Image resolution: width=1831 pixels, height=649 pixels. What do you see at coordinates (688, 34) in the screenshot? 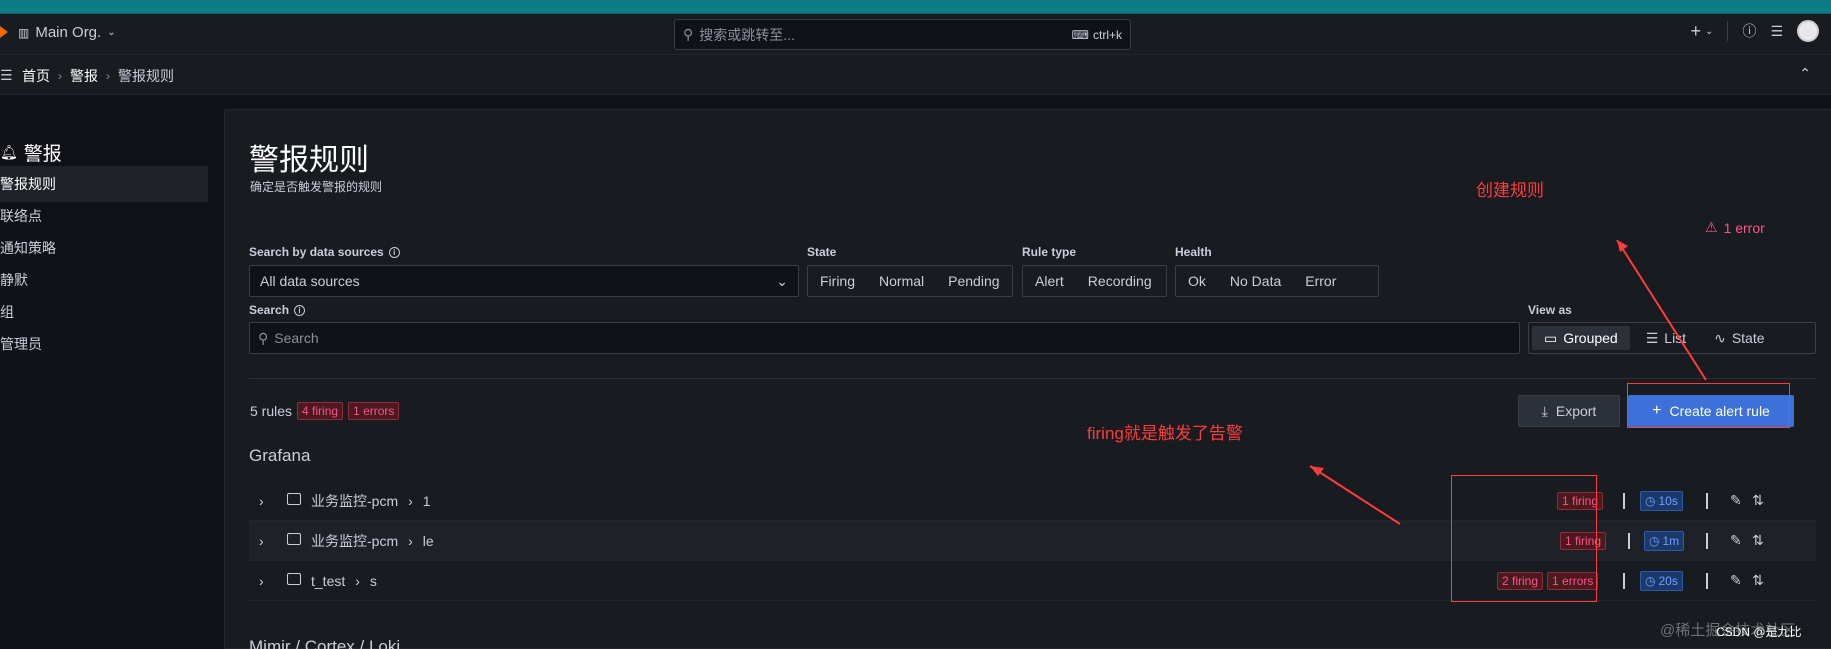
I see `search-icon: ⚲` at bounding box center [688, 34].